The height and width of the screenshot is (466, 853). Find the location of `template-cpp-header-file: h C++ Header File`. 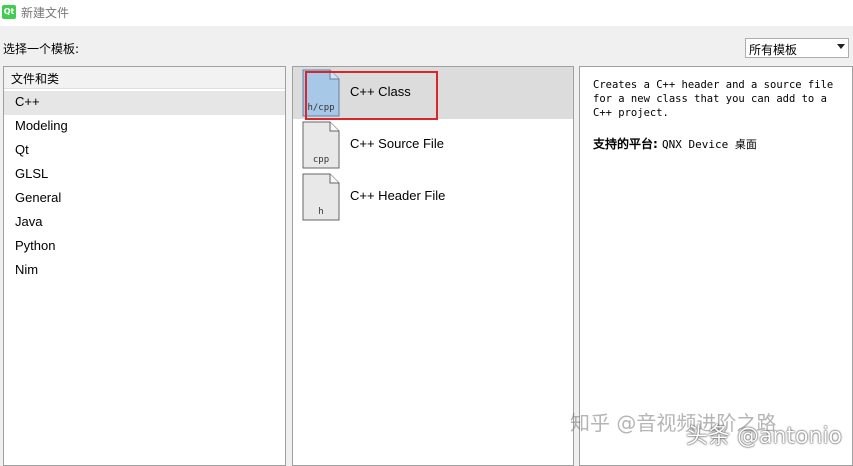

template-cpp-header-file: h C++ Header File is located at coordinates (433, 197).